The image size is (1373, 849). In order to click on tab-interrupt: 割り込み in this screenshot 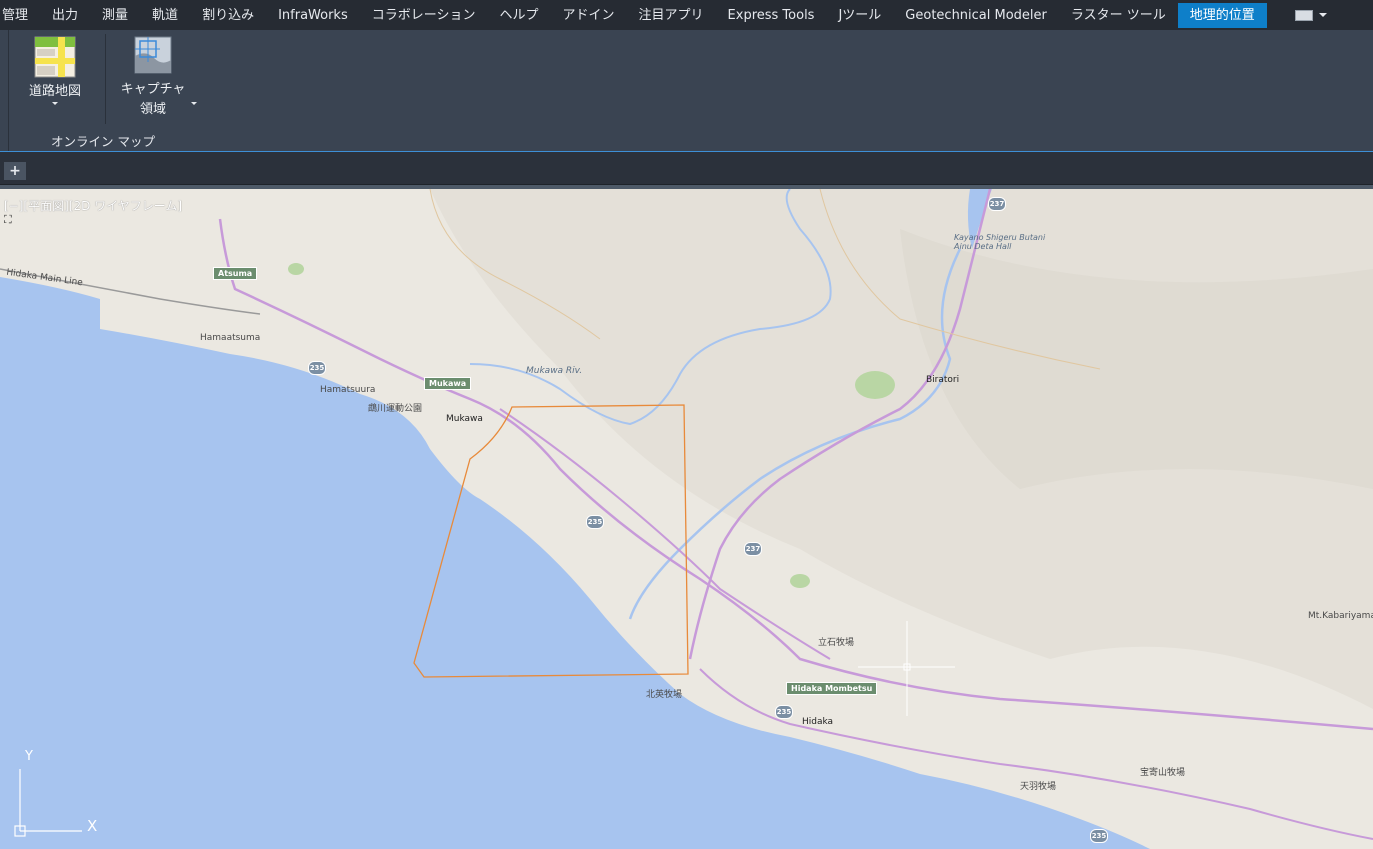, I will do `click(228, 15)`.